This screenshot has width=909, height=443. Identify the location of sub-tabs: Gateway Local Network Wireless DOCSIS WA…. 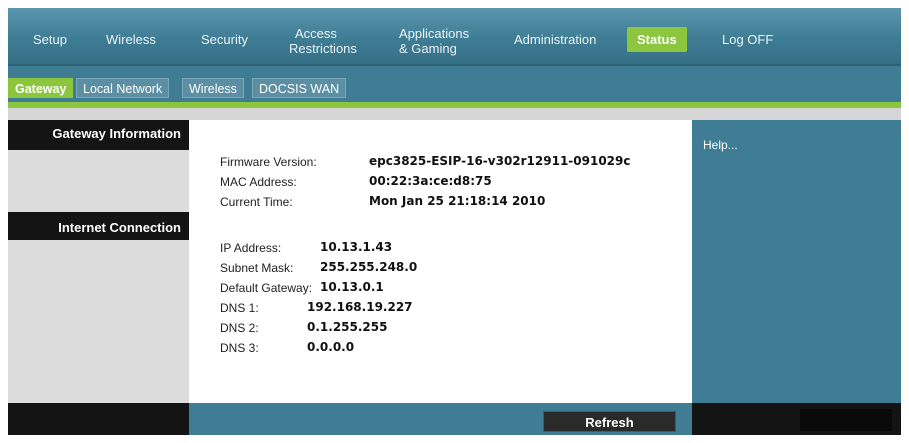
(454, 85).